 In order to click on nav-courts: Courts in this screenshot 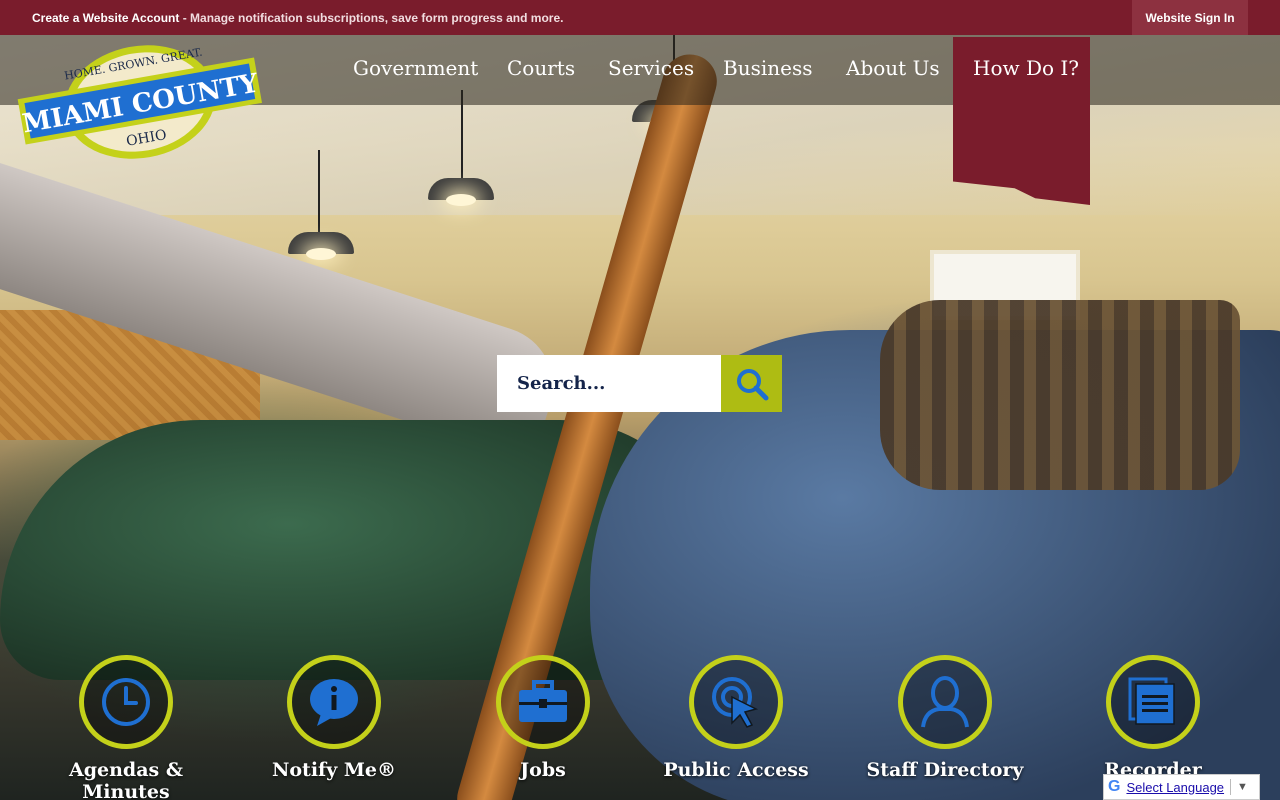, I will do `click(541, 68)`.